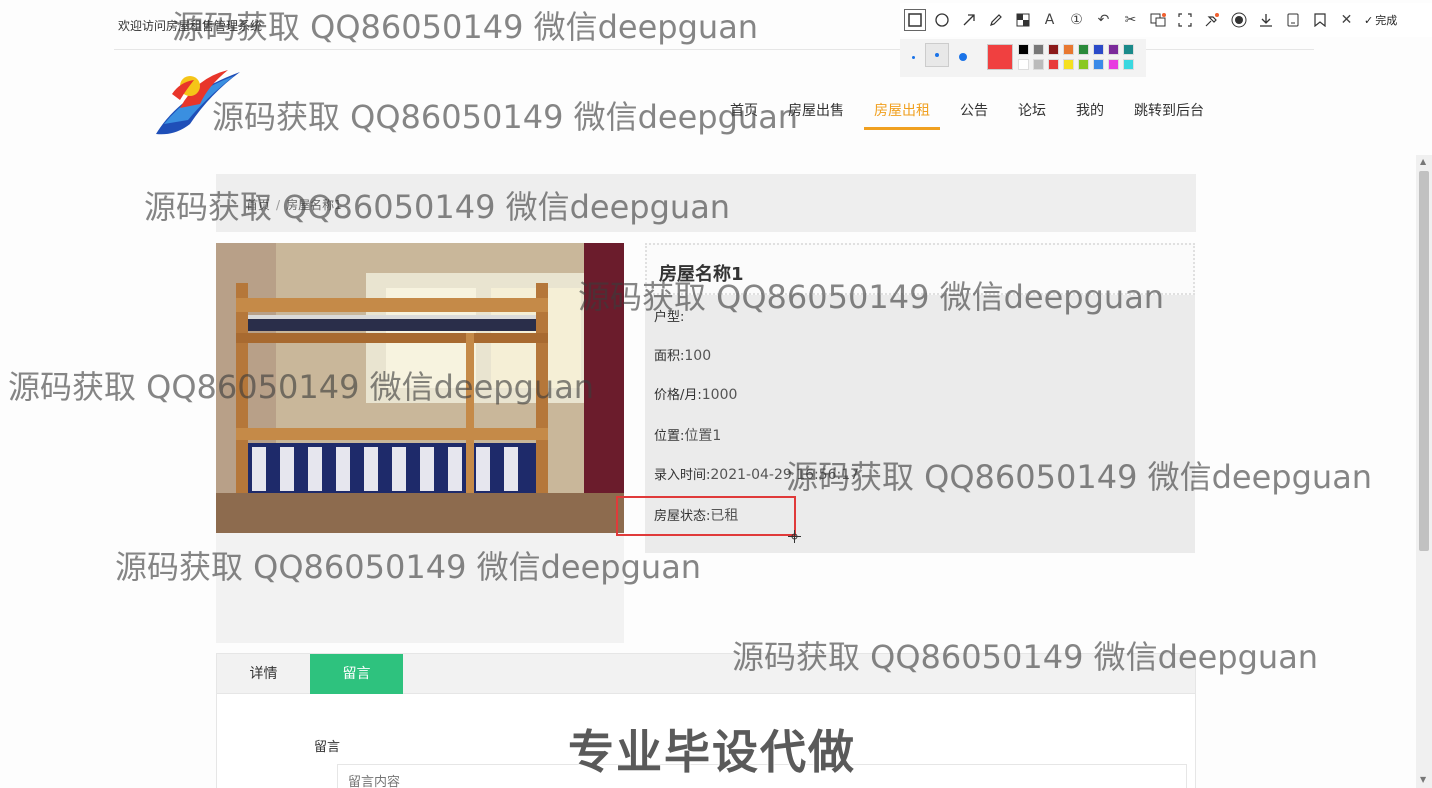 This screenshot has width=1432, height=788. I want to click on bookmark-icon, so click(1319, 20).